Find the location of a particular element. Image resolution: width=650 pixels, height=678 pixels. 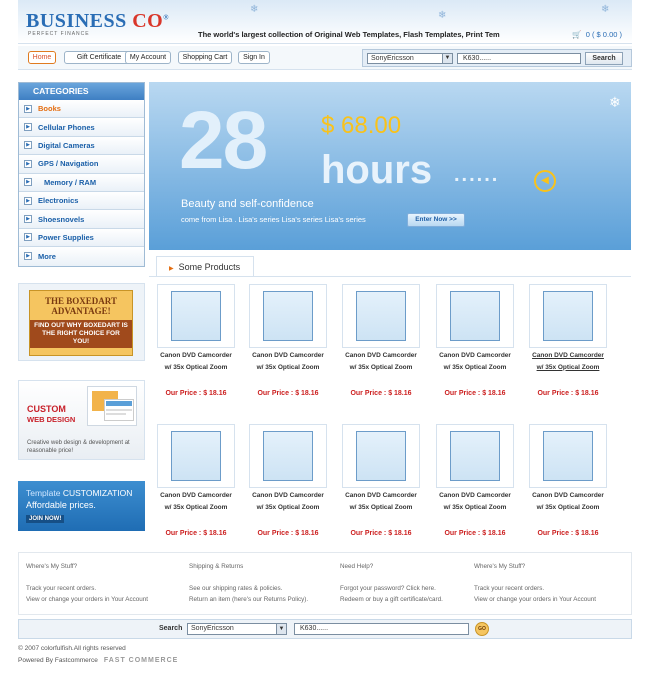

triangle-right-icon: ▶ is located at coordinates (171, 269).